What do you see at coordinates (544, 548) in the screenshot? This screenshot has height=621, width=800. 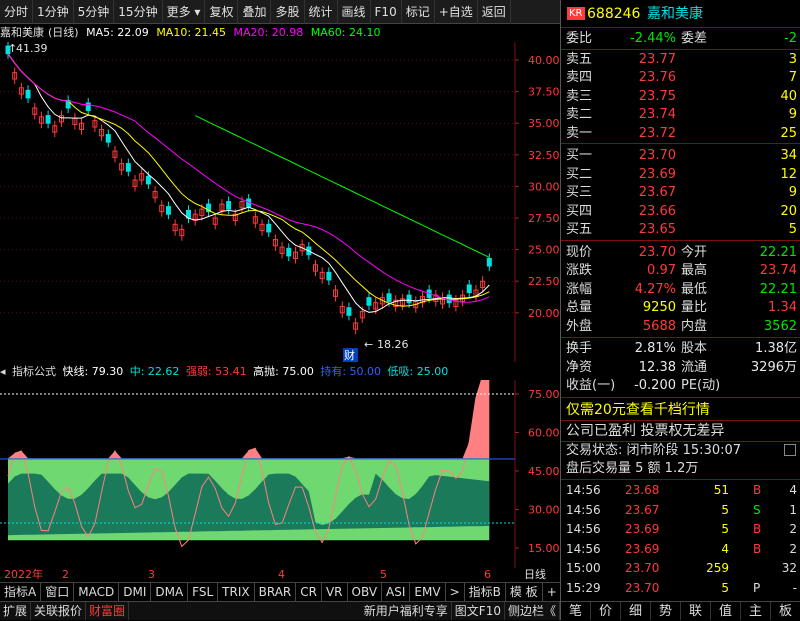 I see `indicator-tick-label: 15.00` at bounding box center [544, 548].